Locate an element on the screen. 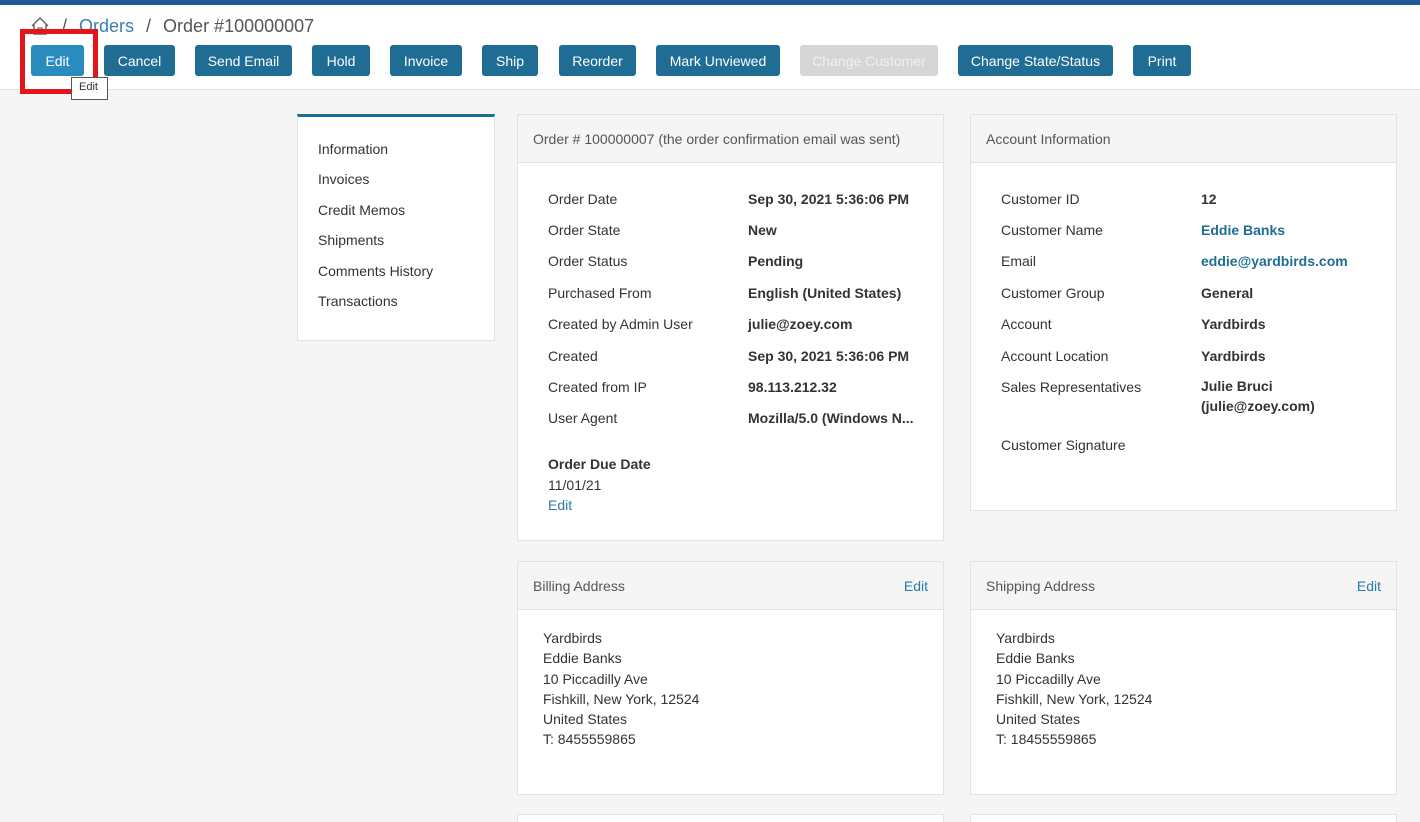 The height and width of the screenshot is (822, 1420). order-status-label: Order Status is located at coordinates (588, 261).